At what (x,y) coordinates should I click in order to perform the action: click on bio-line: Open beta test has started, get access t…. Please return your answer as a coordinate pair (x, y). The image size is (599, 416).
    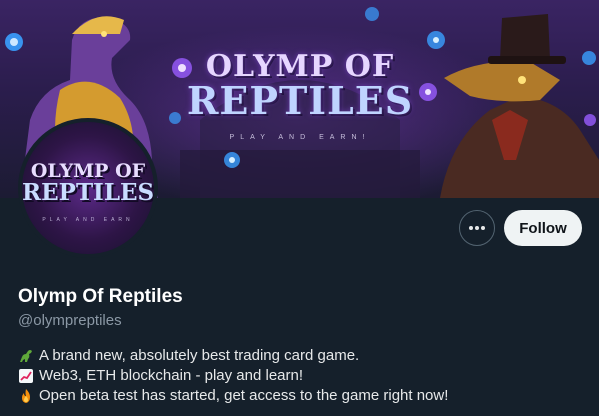
    Looking at the image, I should click on (233, 396).